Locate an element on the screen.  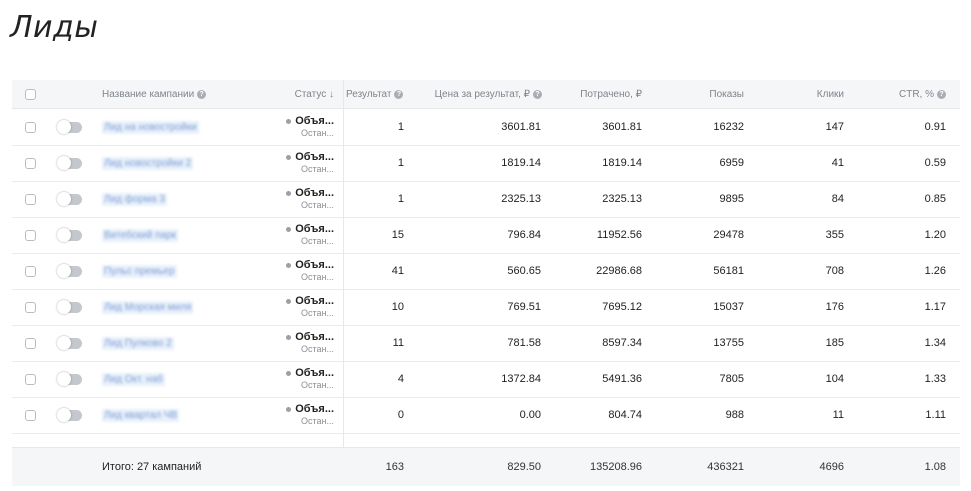
column-header-status: Статус ↓ is located at coordinates (293, 94).